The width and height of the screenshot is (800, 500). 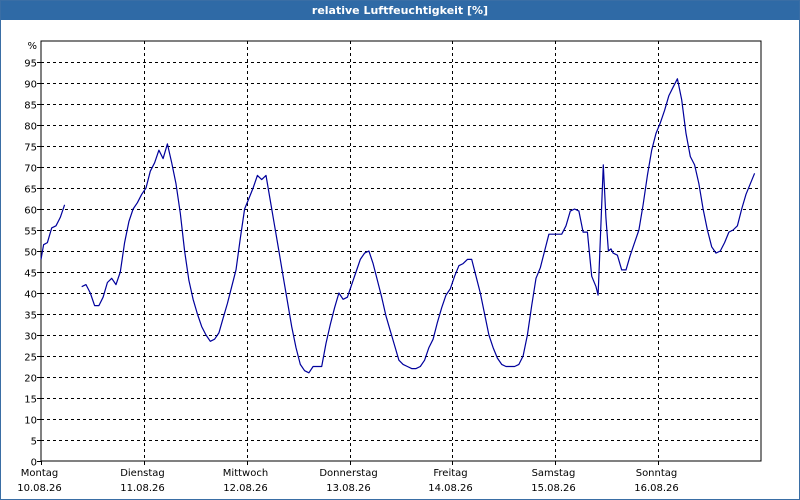 What do you see at coordinates (245, 488) in the screenshot?
I see `x-tick-label-date: 12.08.26` at bounding box center [245, 488].